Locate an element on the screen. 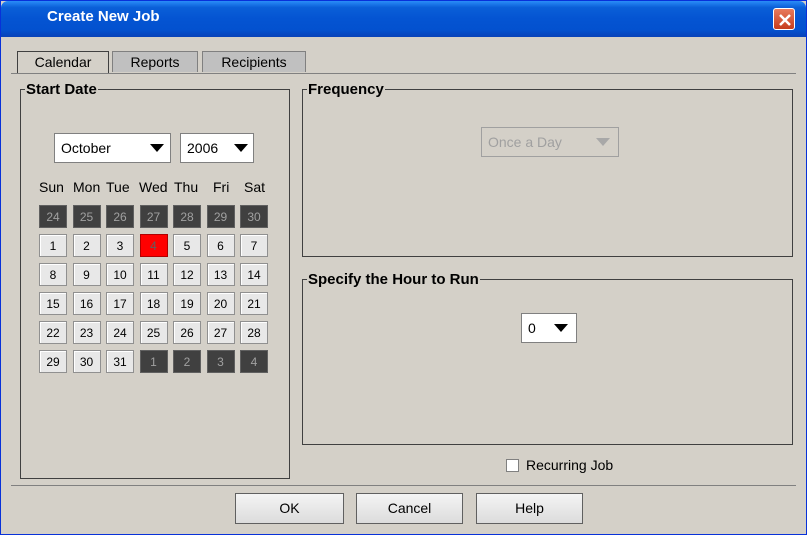 This screenshot has height=535, width=807. calendar-day: 9 is located at coordinates (86, 274).